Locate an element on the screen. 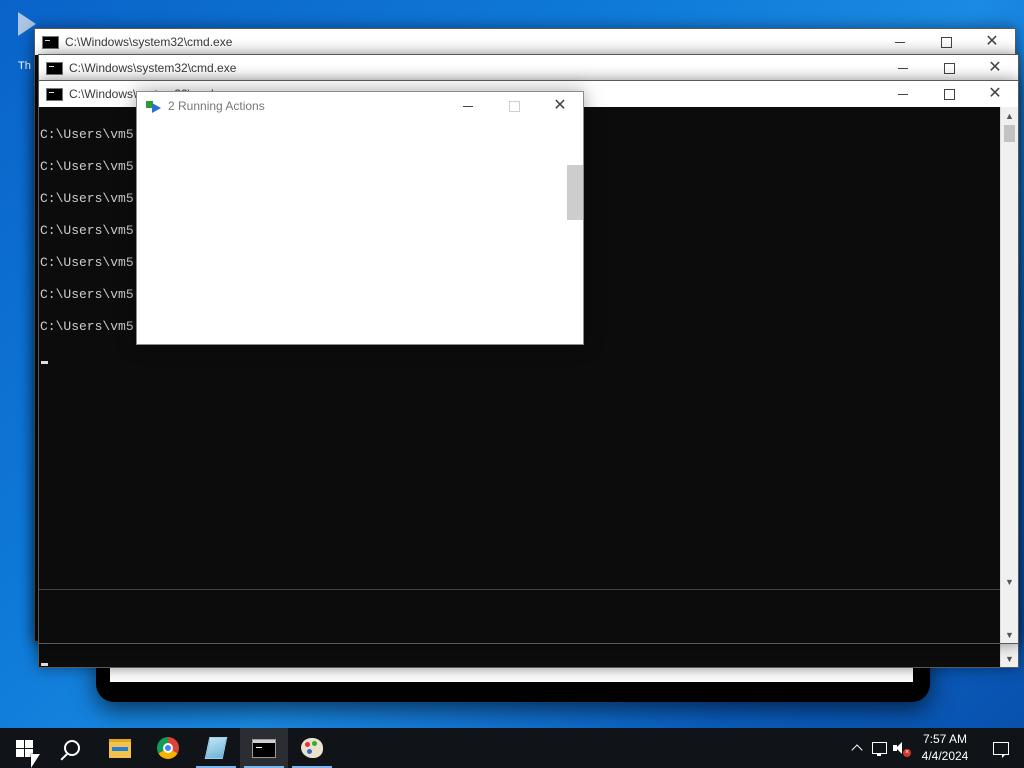 The height and width of the screenshot is (768, 1024). running-actions-list is located at coordinates (360, 232).